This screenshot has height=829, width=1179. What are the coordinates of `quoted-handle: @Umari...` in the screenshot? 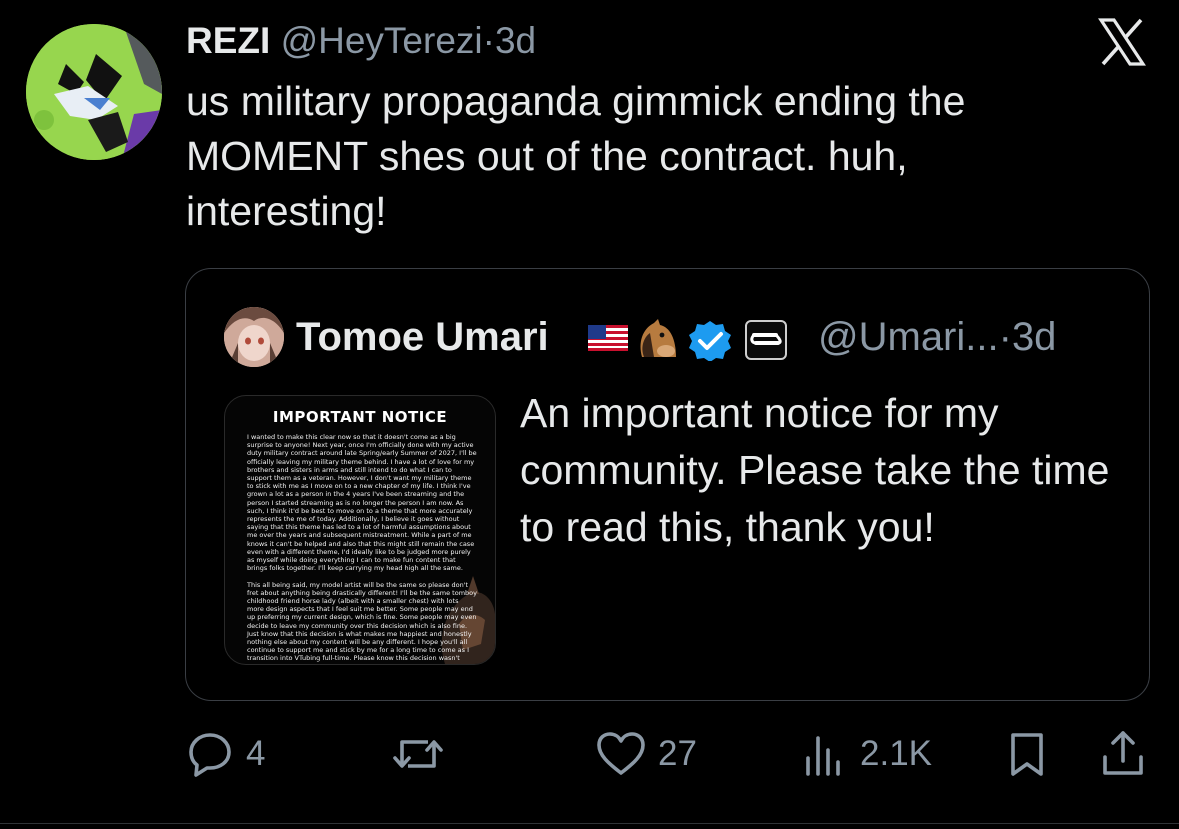 It's located at (908, 337).